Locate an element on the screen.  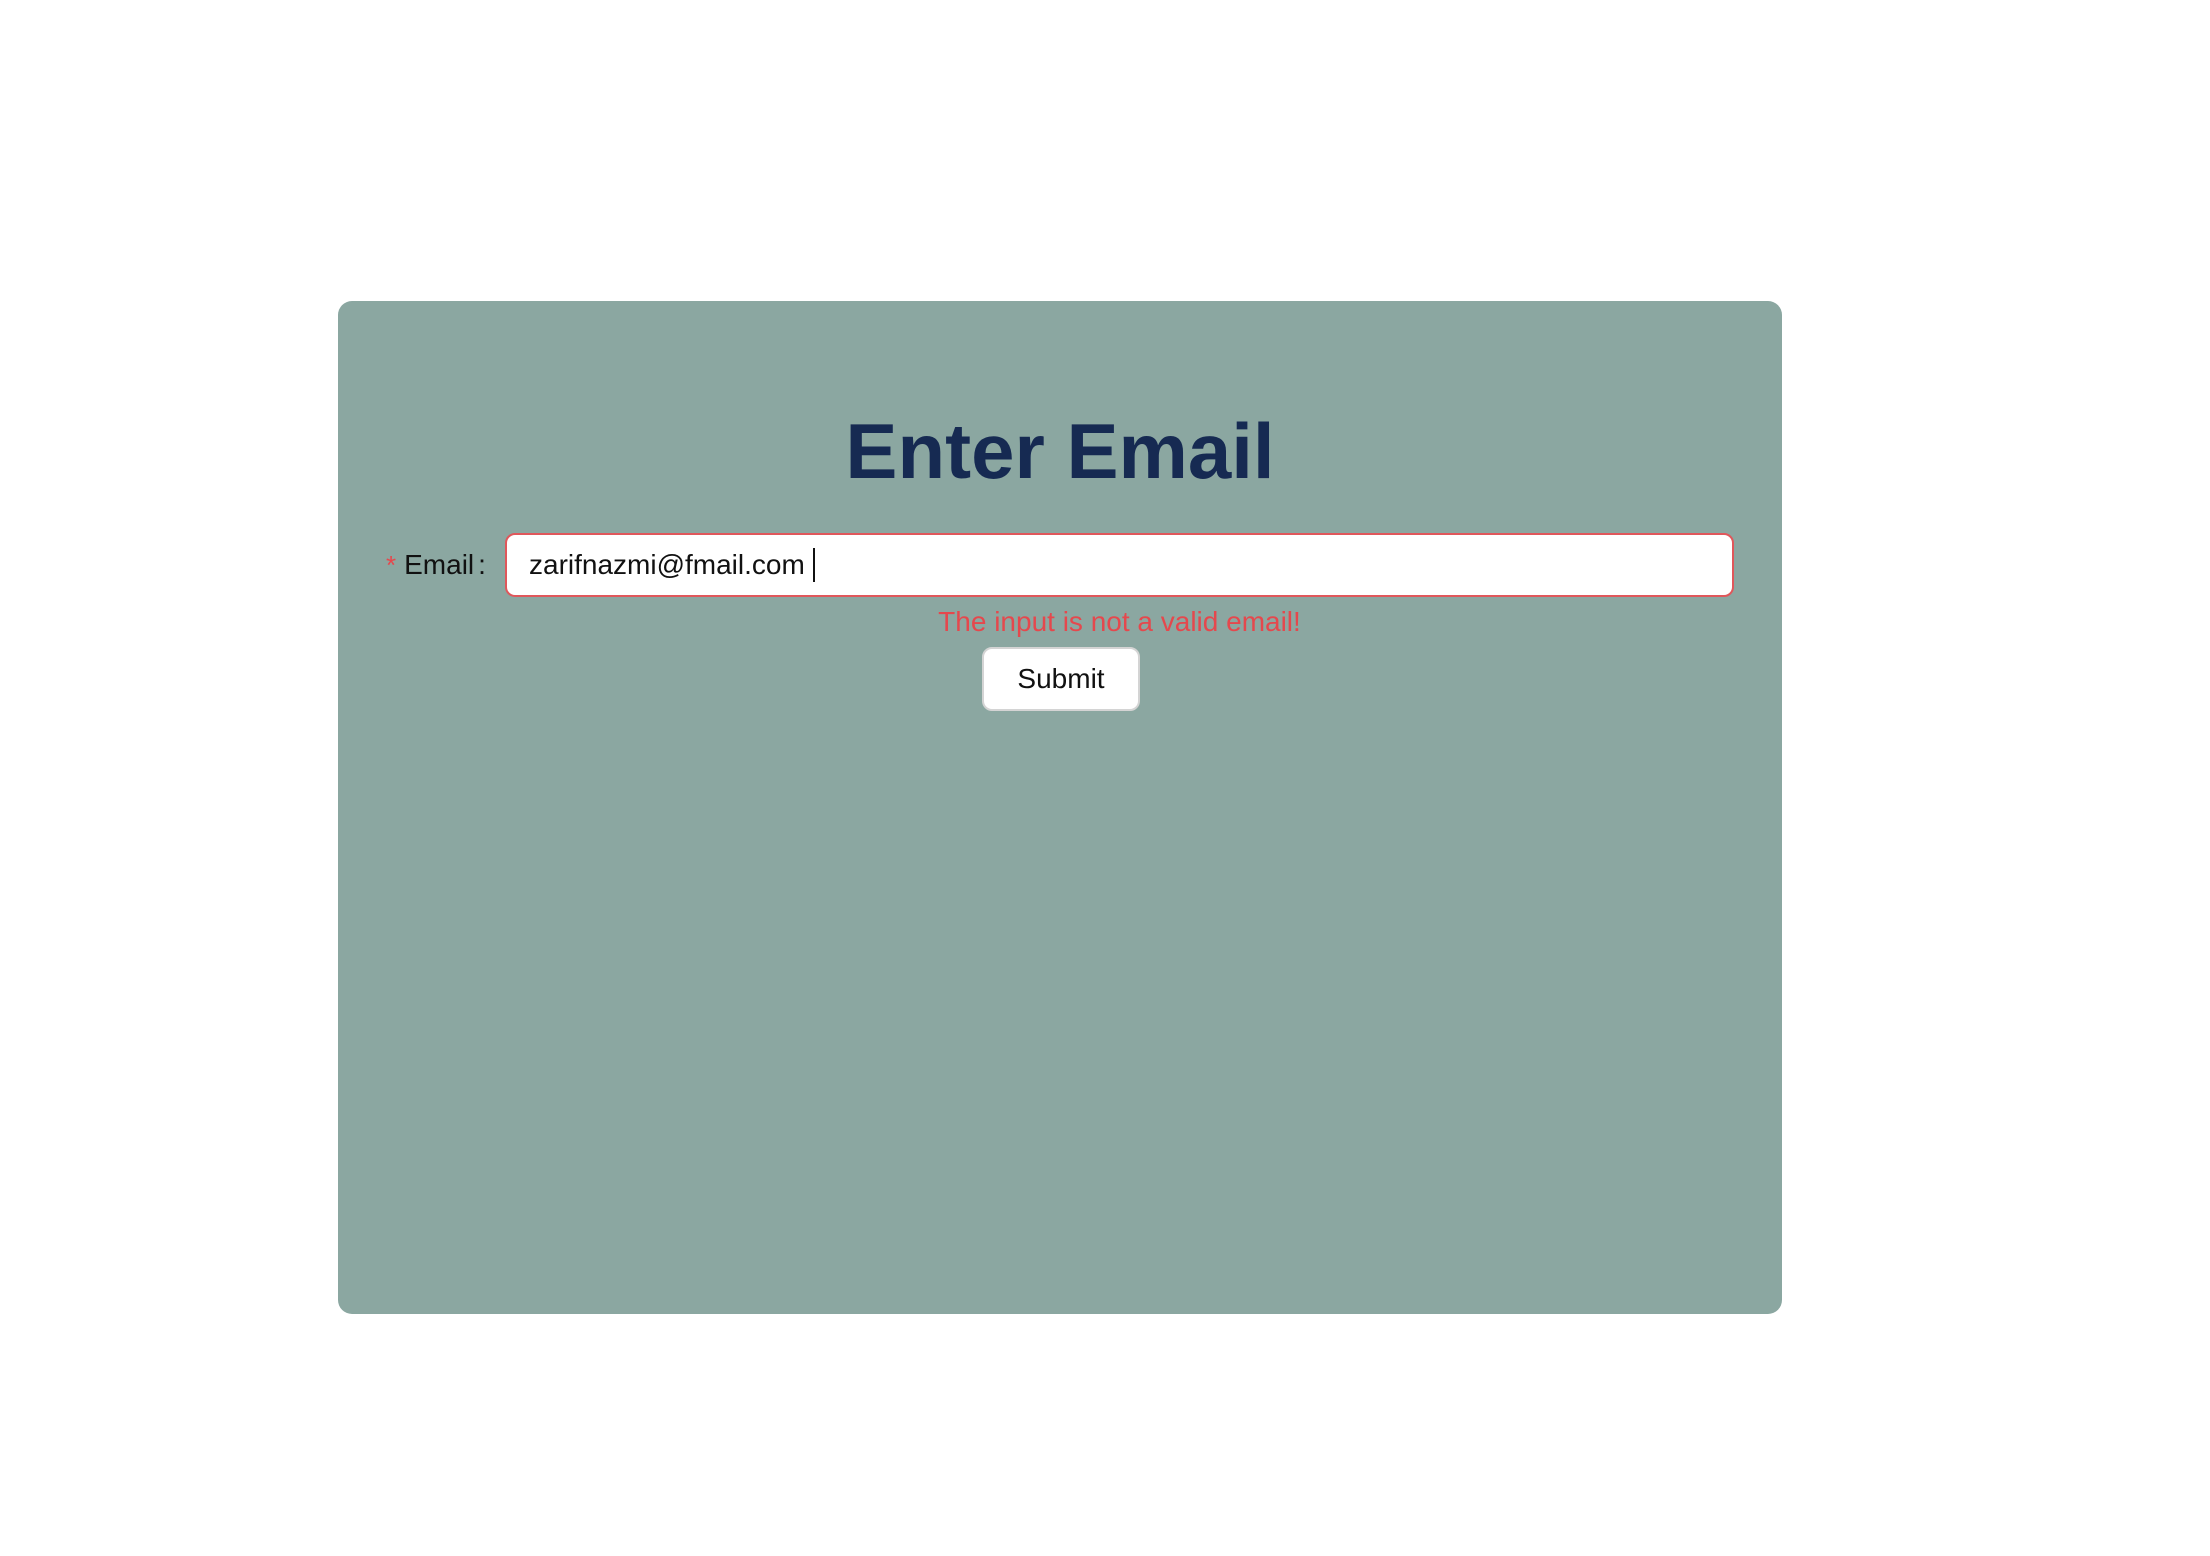
email-label: * Email : is located at coordinates (436, 565).